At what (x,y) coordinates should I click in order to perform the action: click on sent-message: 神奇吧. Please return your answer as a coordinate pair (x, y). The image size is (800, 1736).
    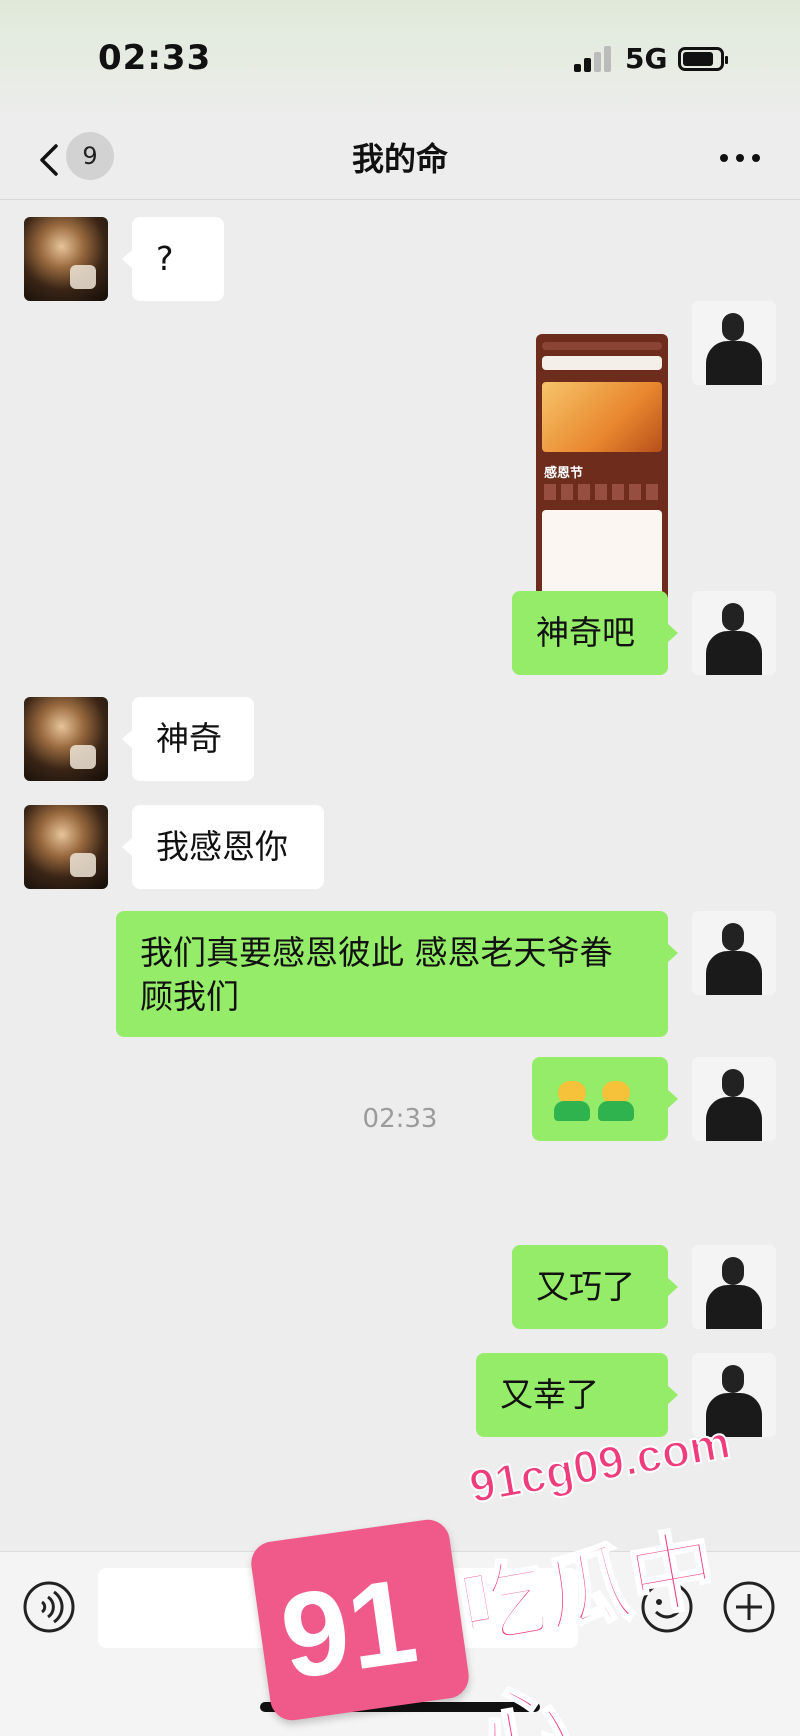
    Looking at the image, I should click on (595, 633).